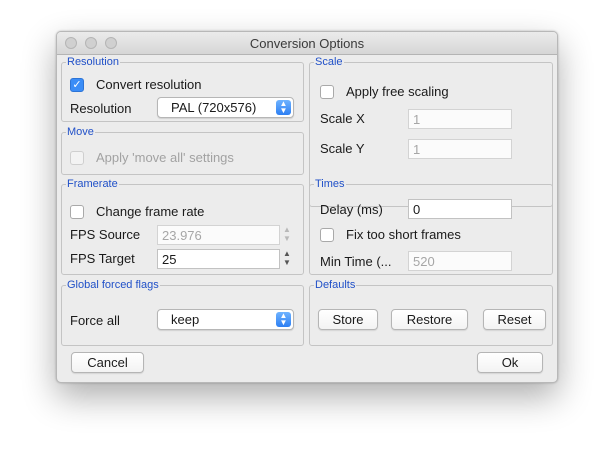 The height and width of the screenshot is (462, 612). I want to click on defaults-group: Defaults Store Restore Reset, so click(431, 312).